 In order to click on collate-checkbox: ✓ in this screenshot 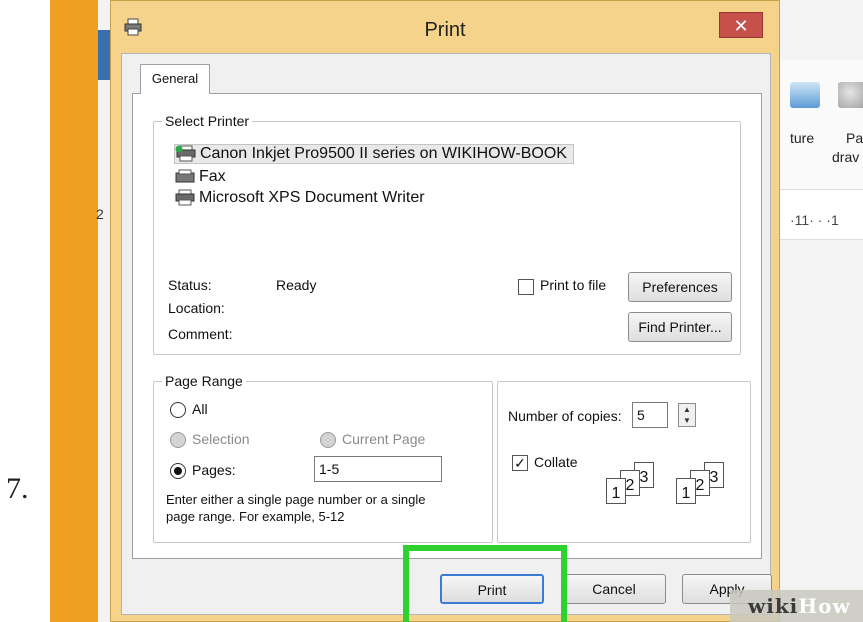, I will do `click(520, 463)`.